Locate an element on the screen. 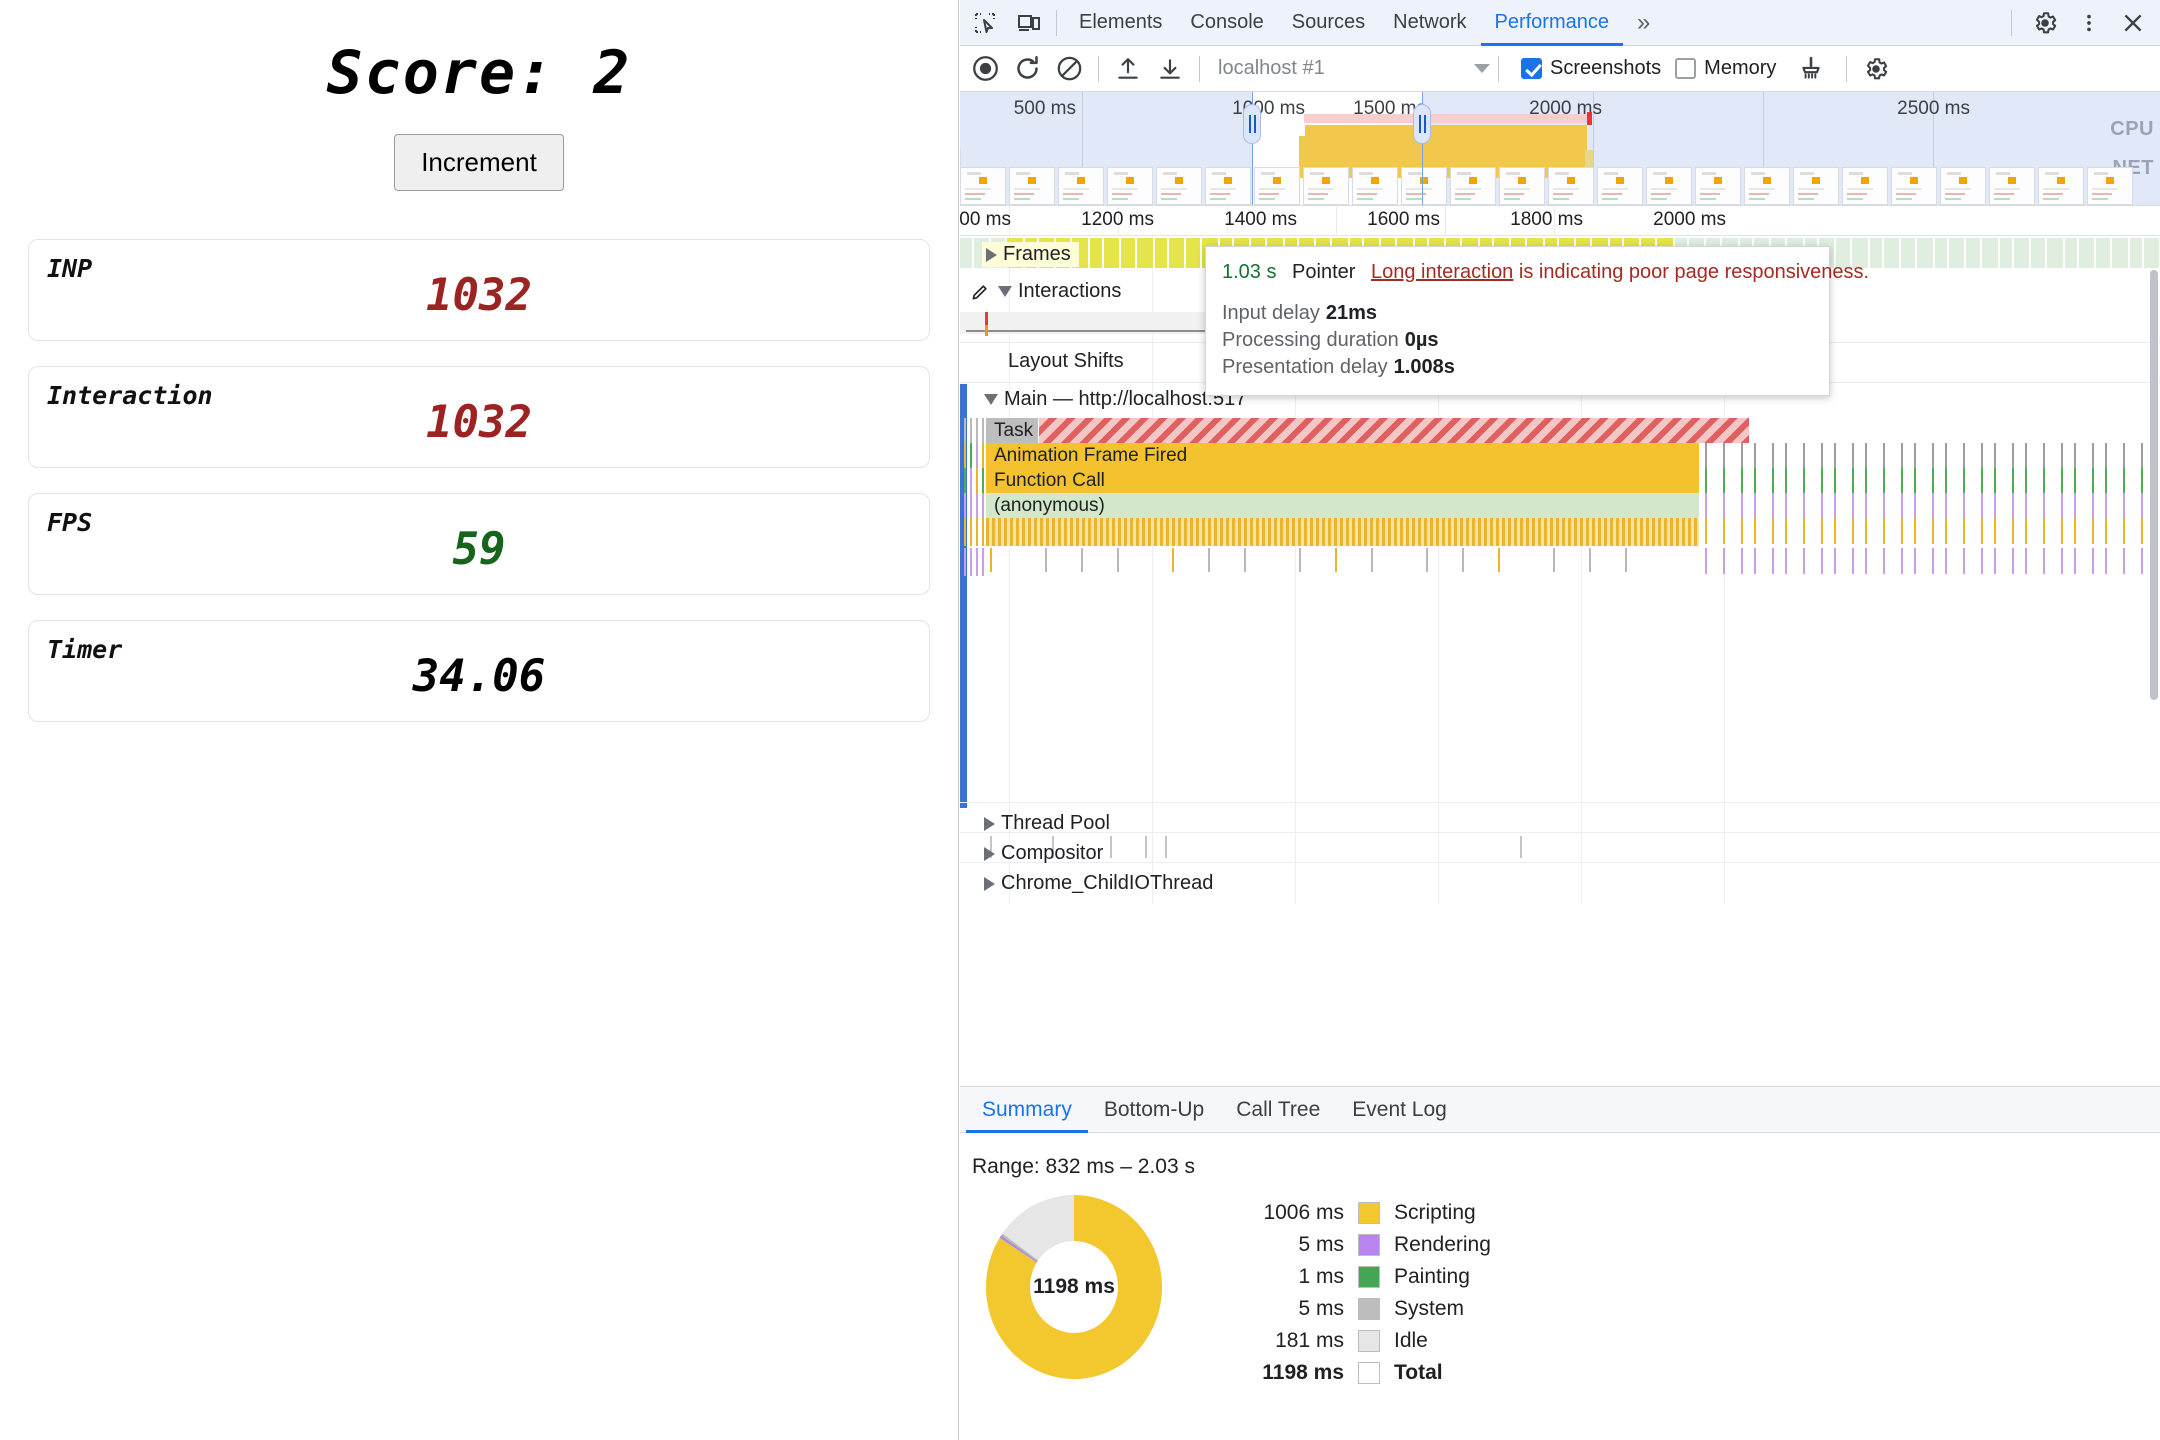 The width and height of the screenshot is (2160, 1440). flame-bar-dense-children is located at coordinates (1343, 532).